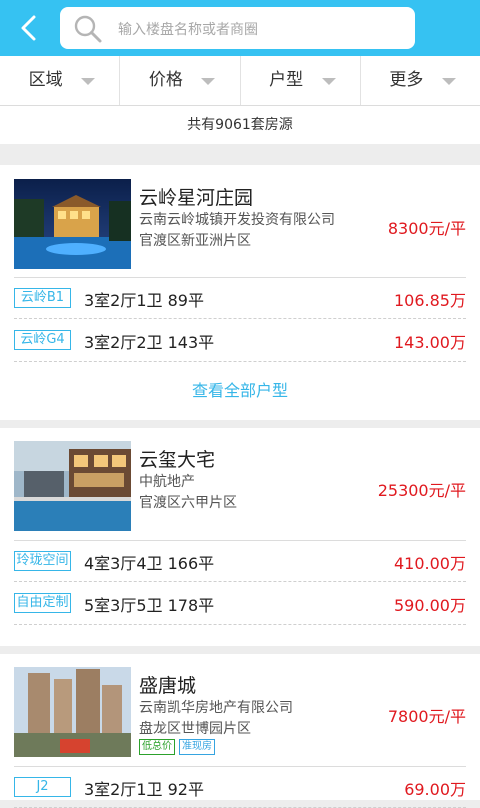 Image resolution: width=480 pixels, height=808 pixels. What do you see at coordinates (240, 389) in the screenshot?
I see `view-all-layouts-link: 查看全部户型` at bounding box center [240, 389].